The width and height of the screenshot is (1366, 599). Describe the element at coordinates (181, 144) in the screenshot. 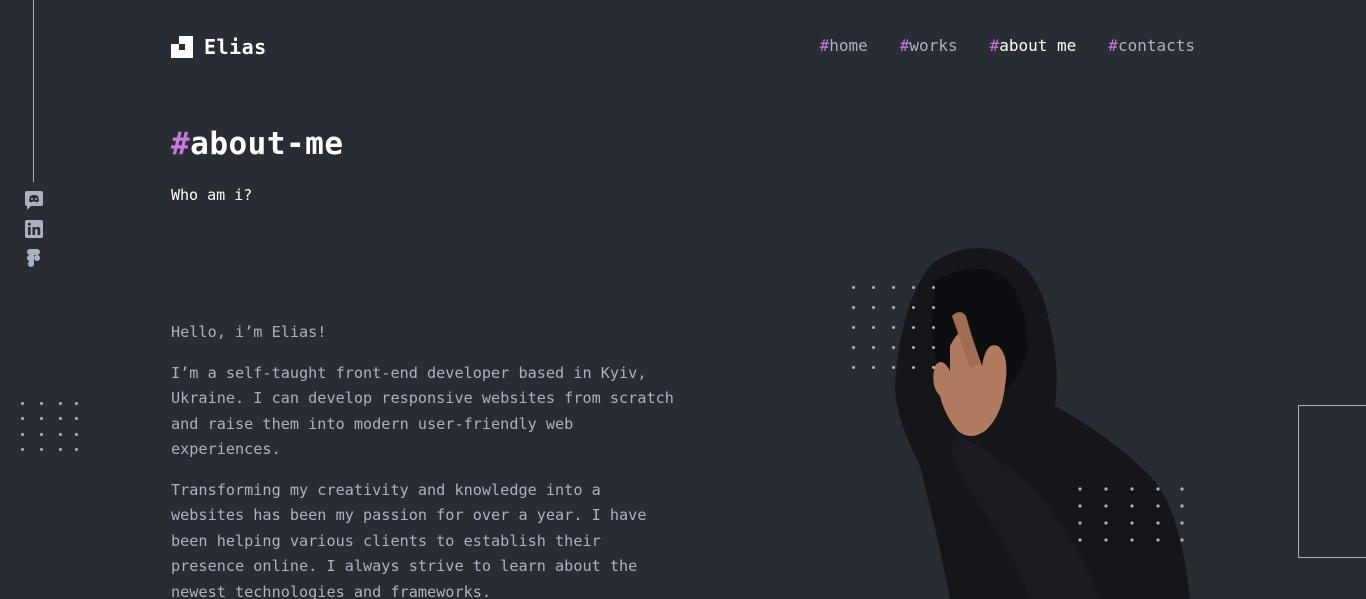

I see `title-hash: #` at that location.